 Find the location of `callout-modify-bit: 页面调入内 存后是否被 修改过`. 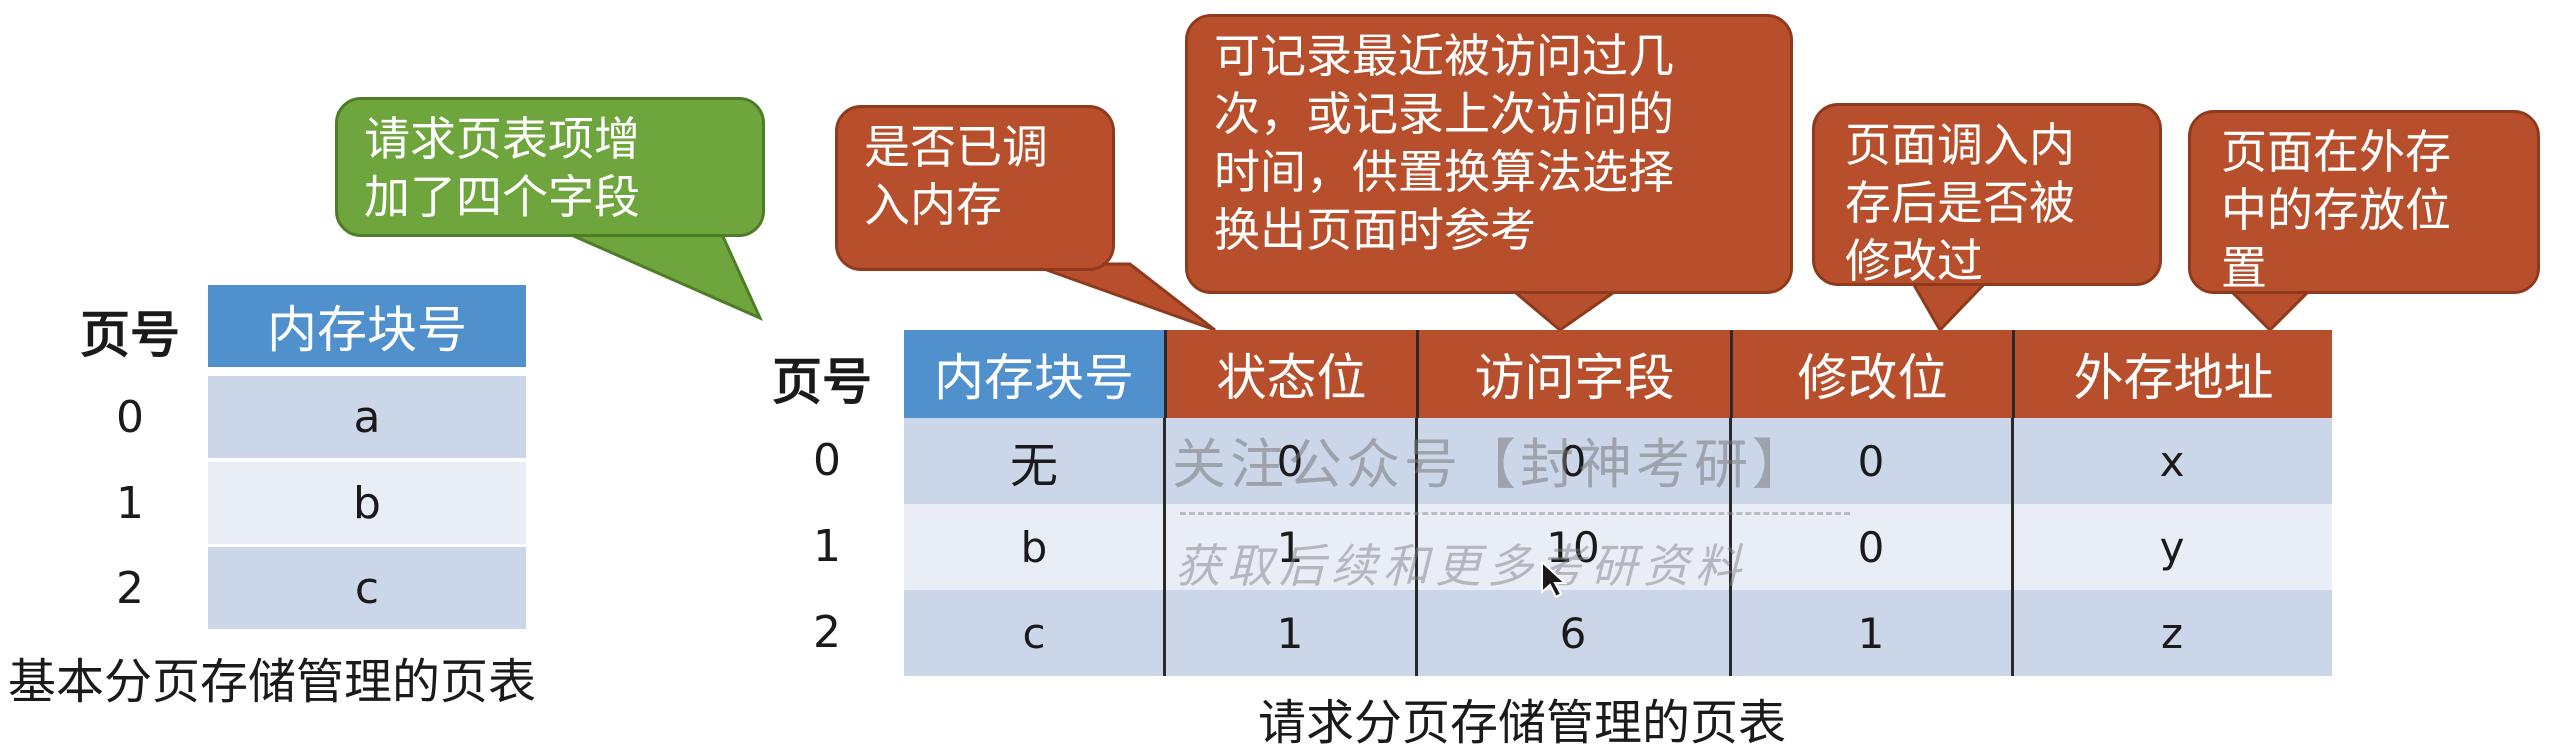

callout-modify-bit: 页面调入内 存后是否被 修改过 is located at coordinates (1987, 195).